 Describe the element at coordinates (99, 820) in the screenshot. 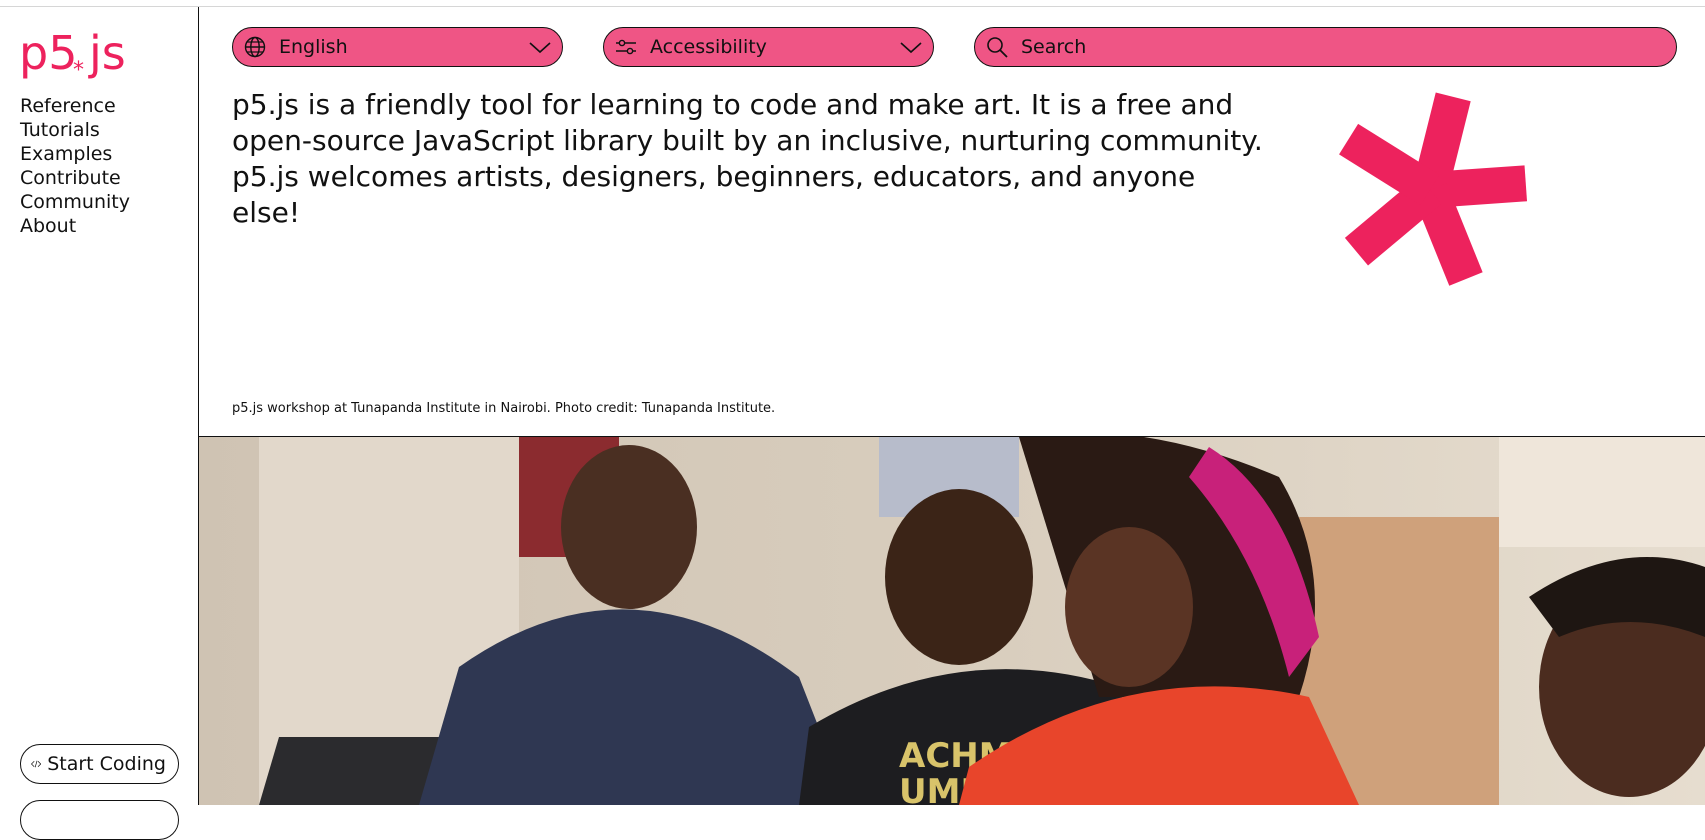

I see `sidebar-secondary-button` at that location.